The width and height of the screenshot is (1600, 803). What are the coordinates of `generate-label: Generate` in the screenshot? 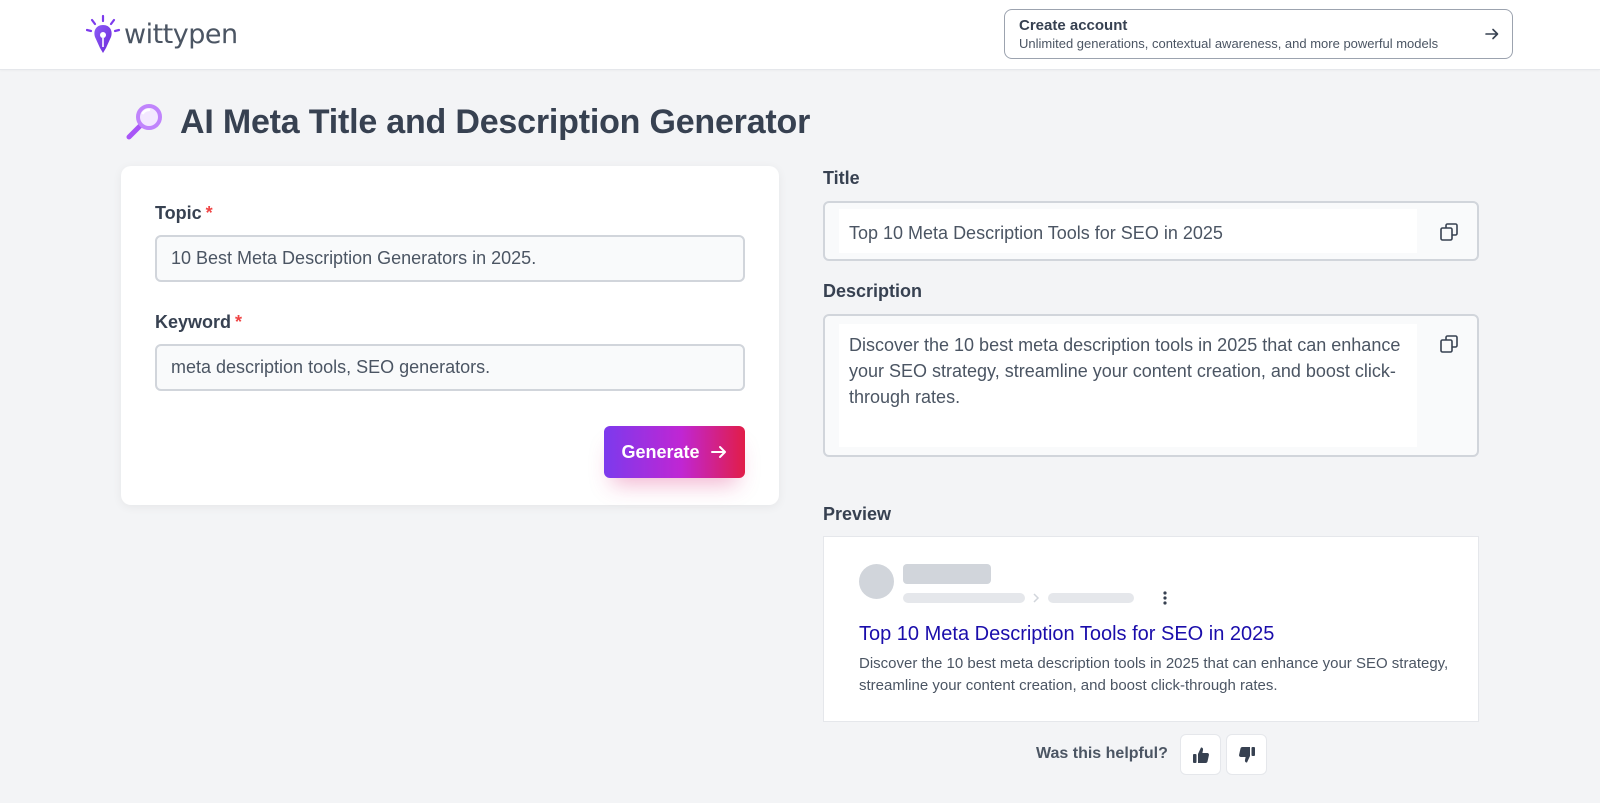 It's located at (660, 451).